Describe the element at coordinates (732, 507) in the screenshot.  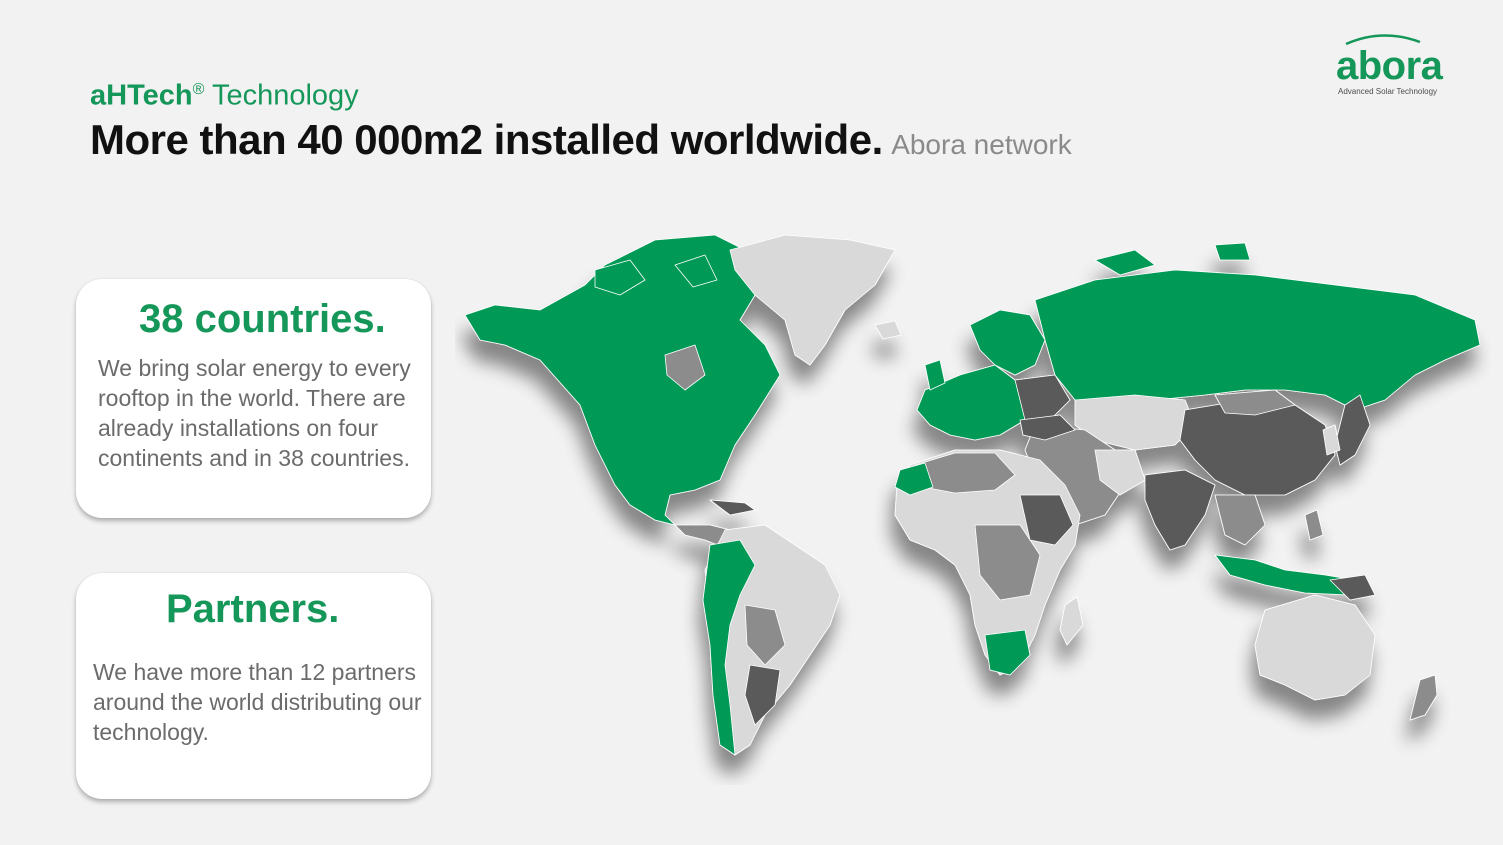
I see `caribbean-shape` at that location.